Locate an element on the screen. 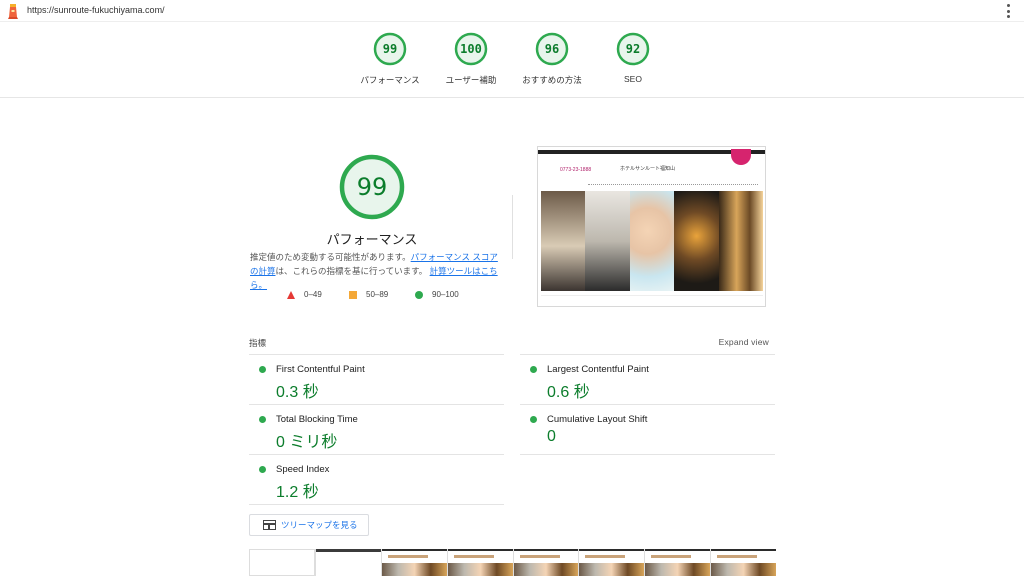 Image resolution: width=1024 pixels, height=576 pixels. metric-name: Total Blocking Time is located at coordinates (317, 419).